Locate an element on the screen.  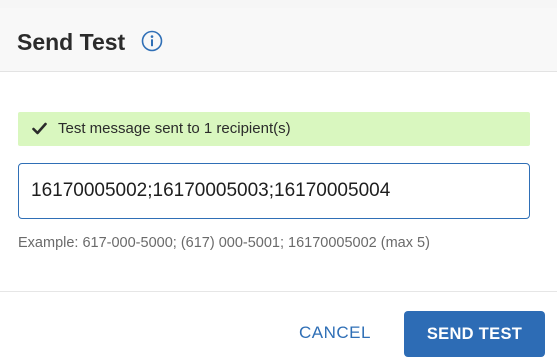
recipients-input is located at coordinates (274, 191).